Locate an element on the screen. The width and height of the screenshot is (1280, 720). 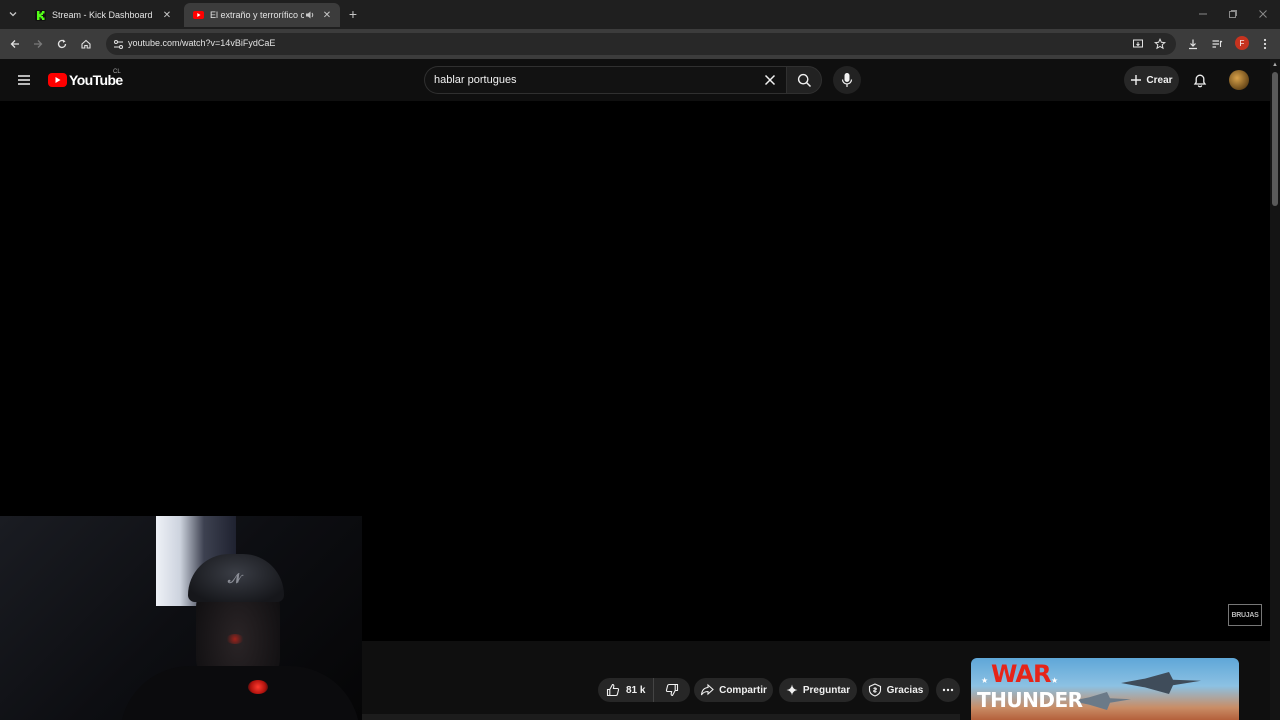
webcam-person-body is located at coordinates (240, 693).